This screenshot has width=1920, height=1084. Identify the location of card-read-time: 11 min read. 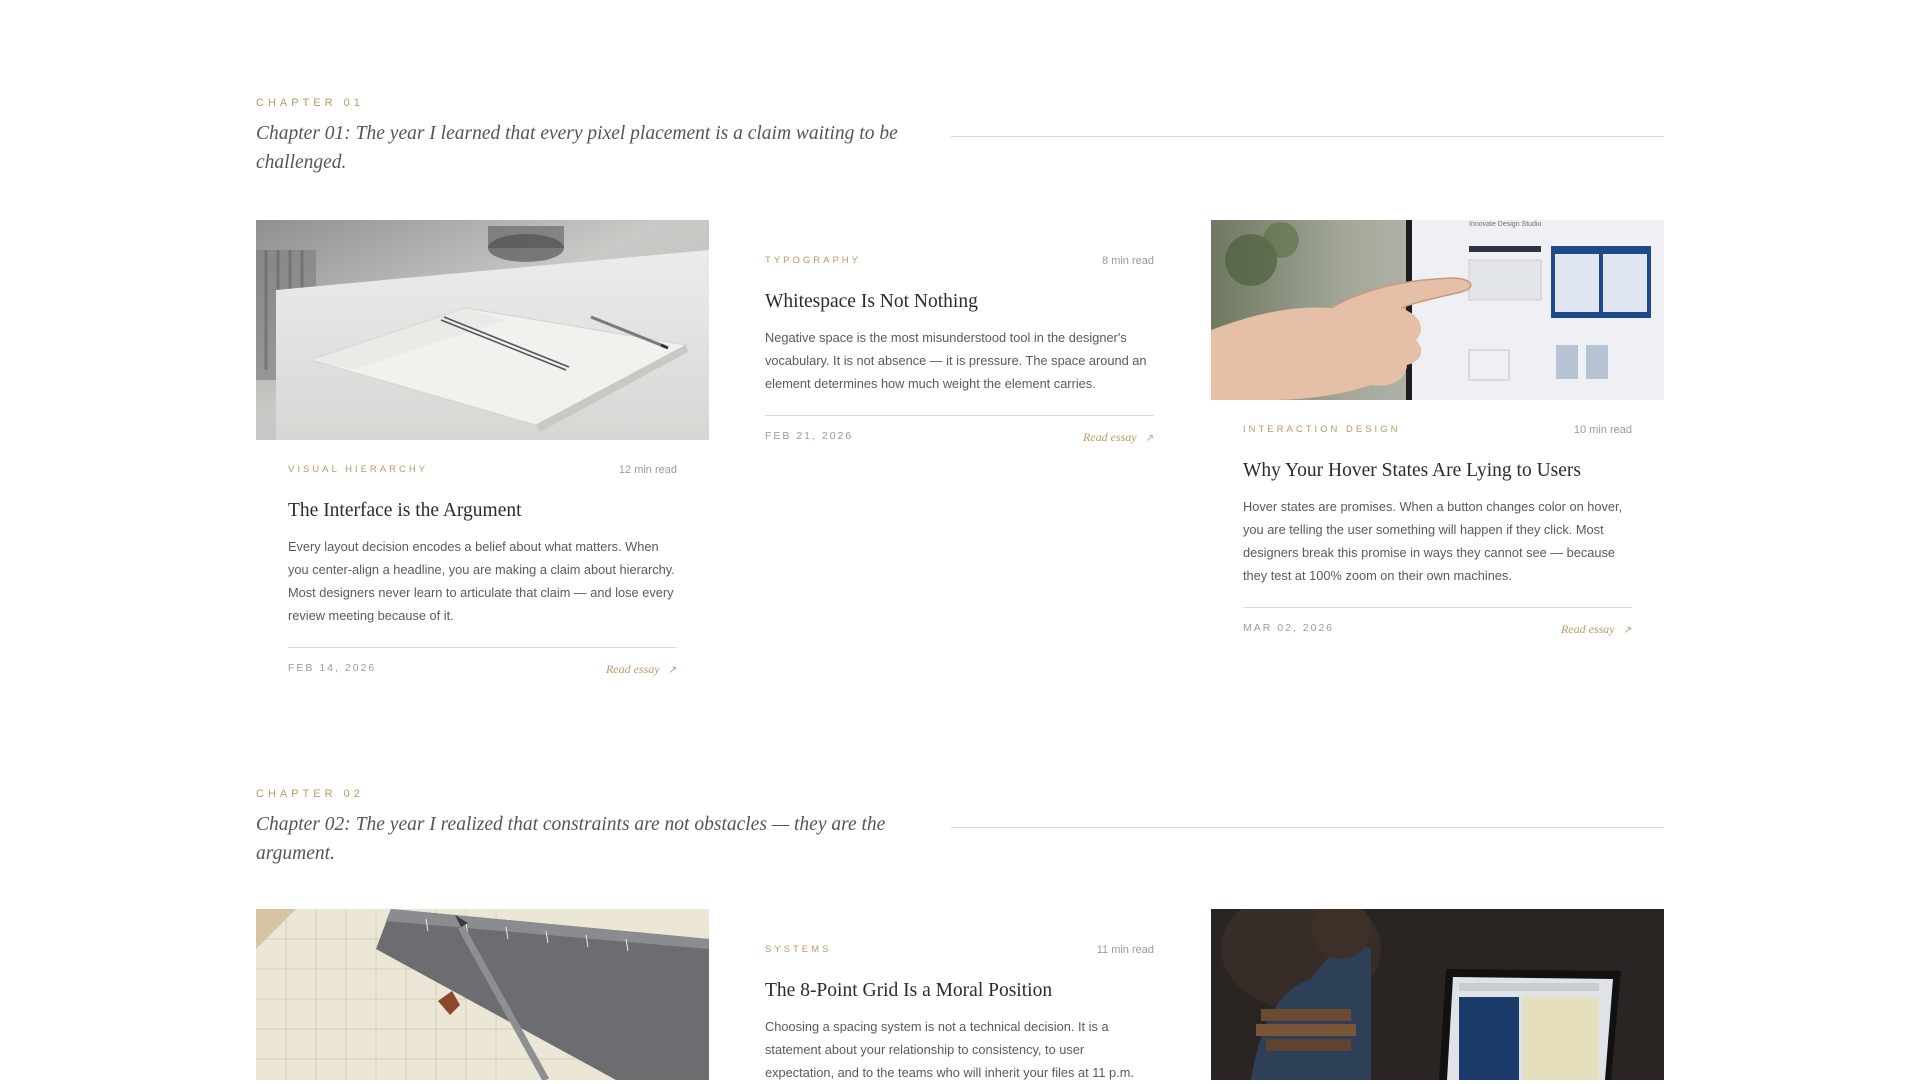
(1125, 950).